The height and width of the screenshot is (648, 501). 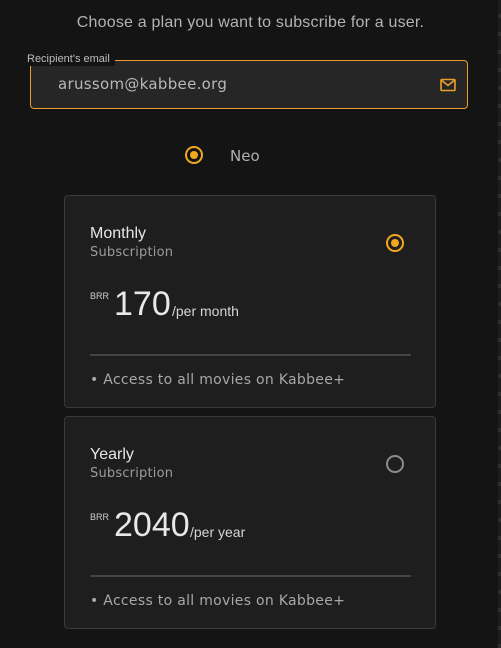 I want to click on plan-period: /per month, so click(x=205, y=311).